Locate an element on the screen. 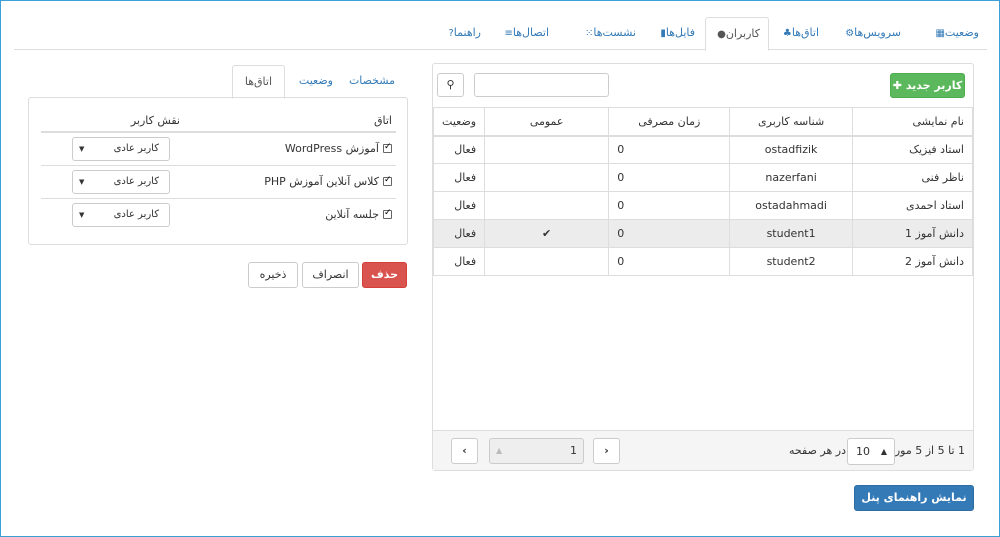 This screenshot has height=537, width=1000. table-row: دانش آموز 2 student2 0 فعال is located at coordinates (703, 261).